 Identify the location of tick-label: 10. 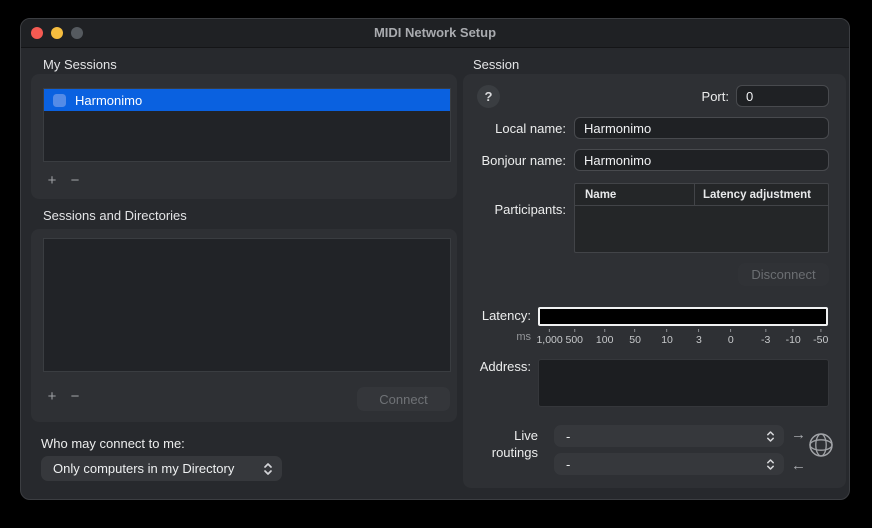
(667, 340).